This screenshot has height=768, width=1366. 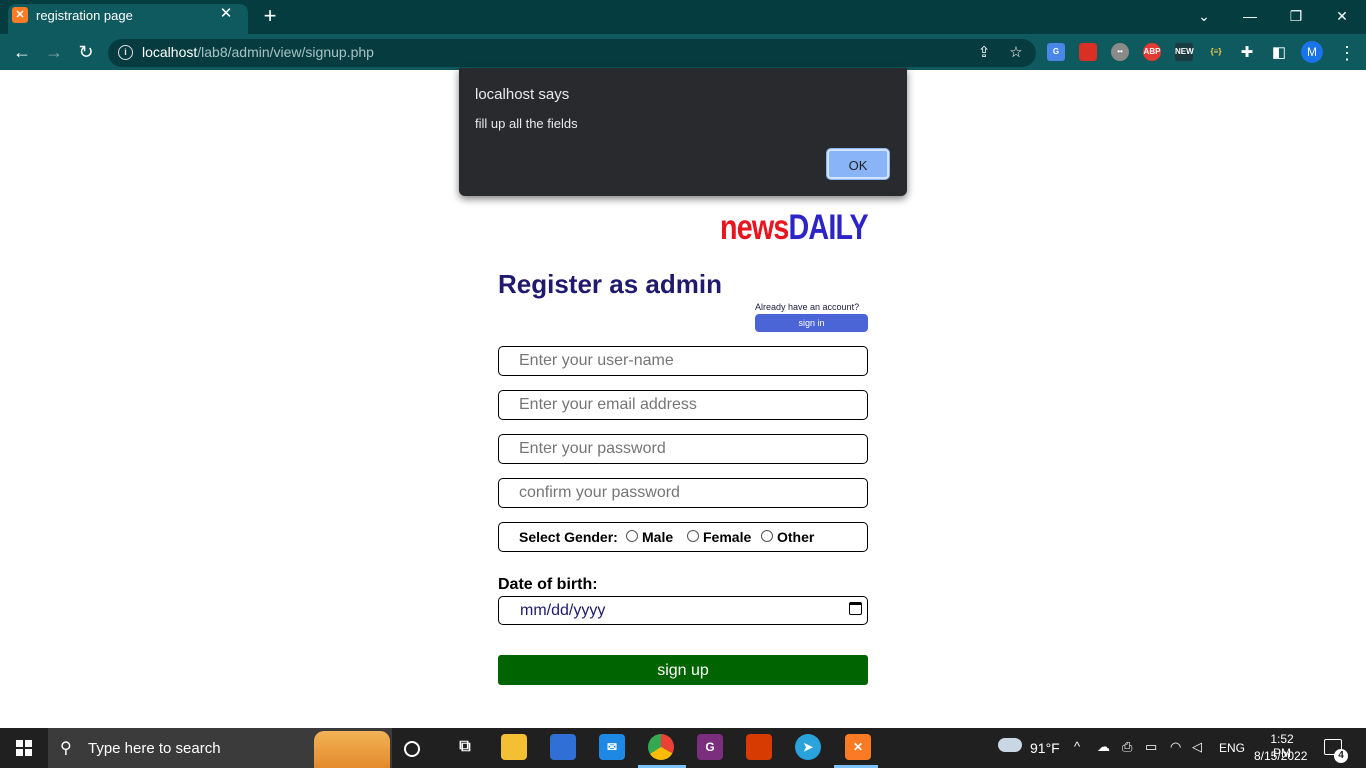 What do you see at coordinates (1175, 747) in the screenshot?
I see `wifi-icon: ◠` at bounding box center [1175, 747].